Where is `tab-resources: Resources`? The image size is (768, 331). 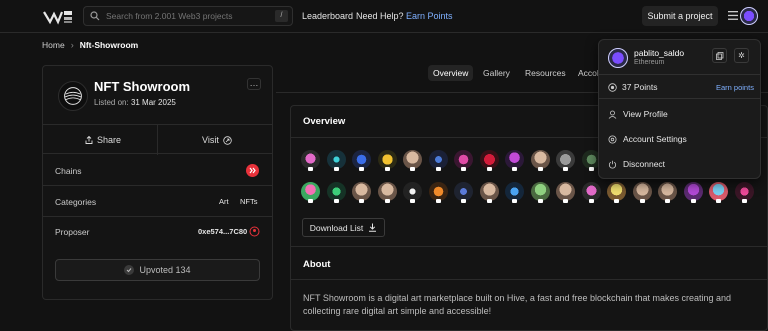
tab-resources: Resources is located at coordinates (545, 73).